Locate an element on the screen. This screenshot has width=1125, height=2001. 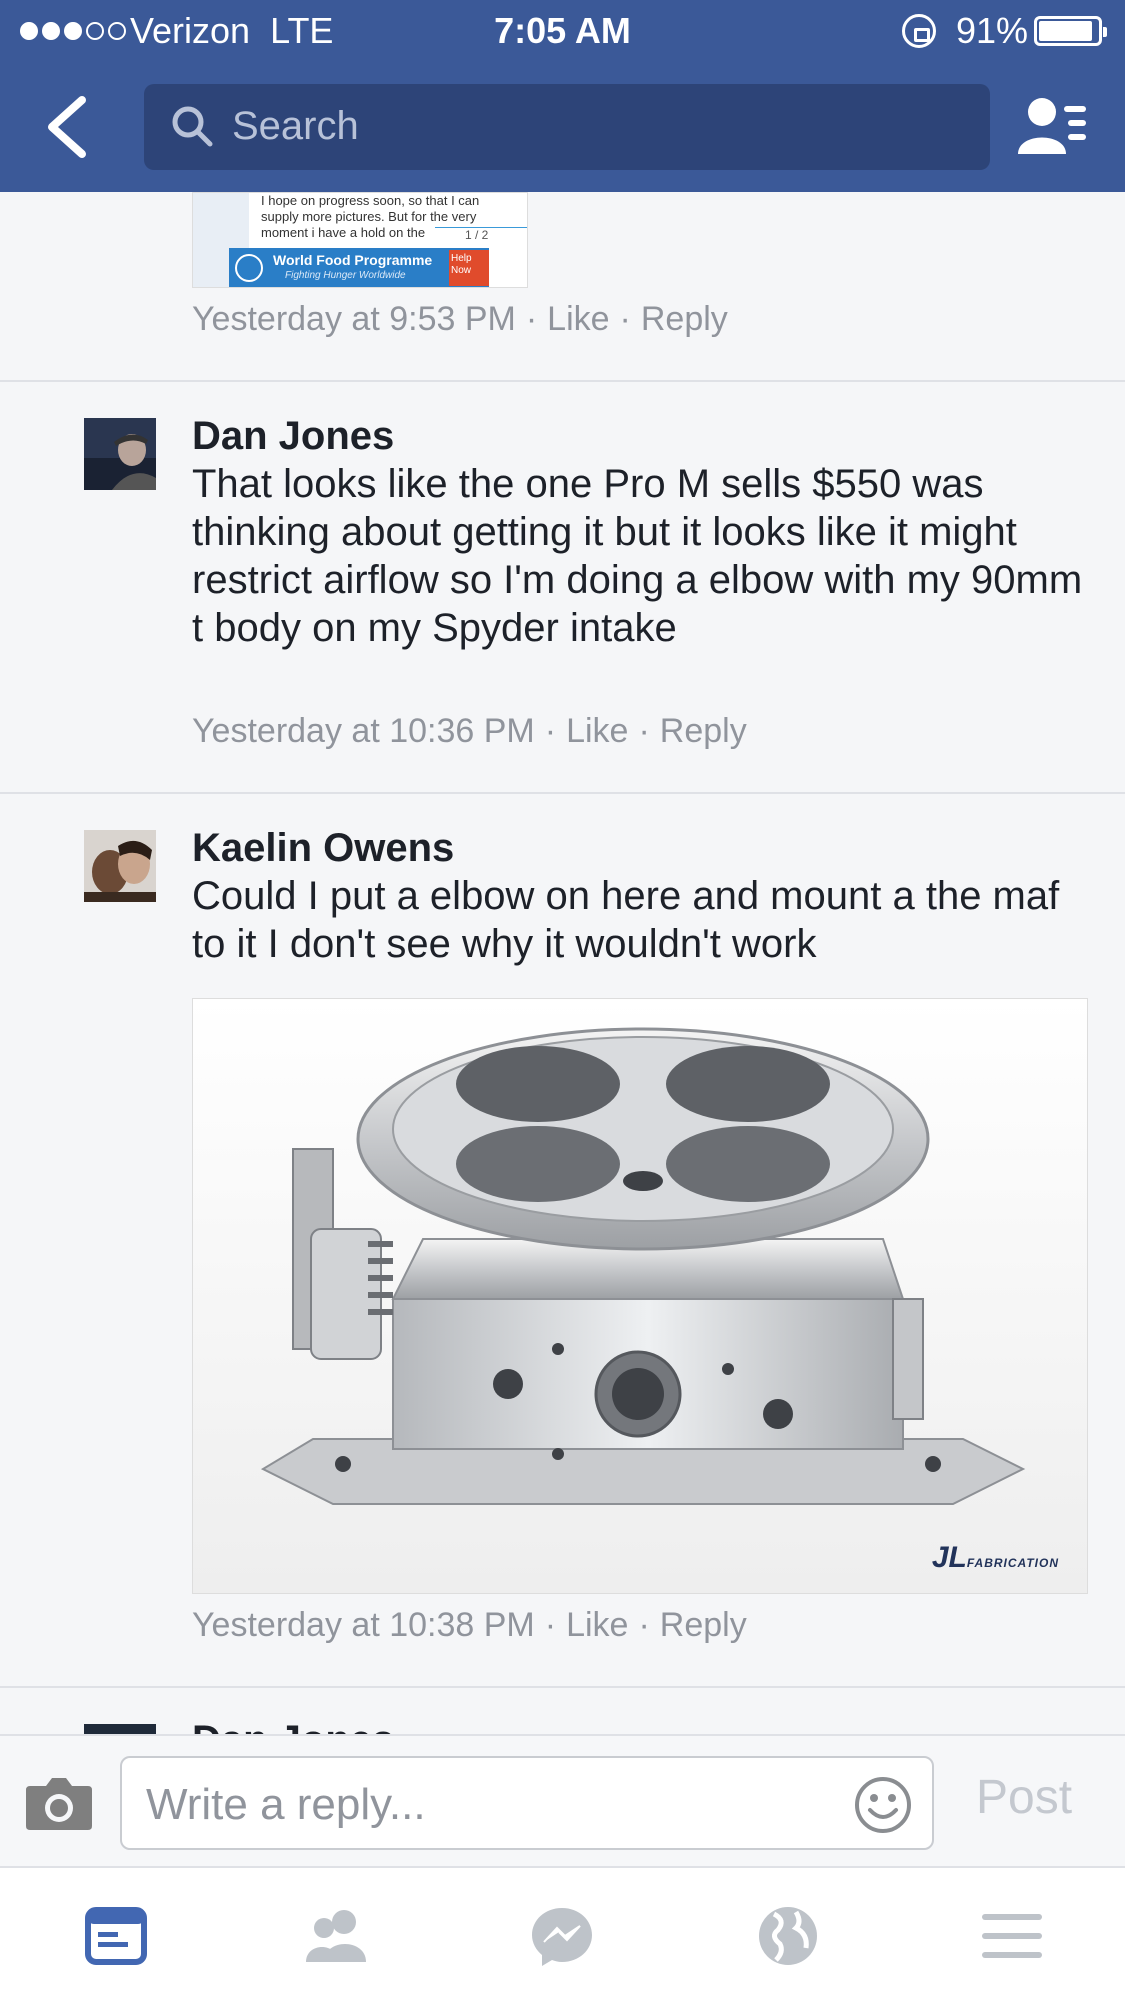
camera-icon is located at coordinates (59, 1803).